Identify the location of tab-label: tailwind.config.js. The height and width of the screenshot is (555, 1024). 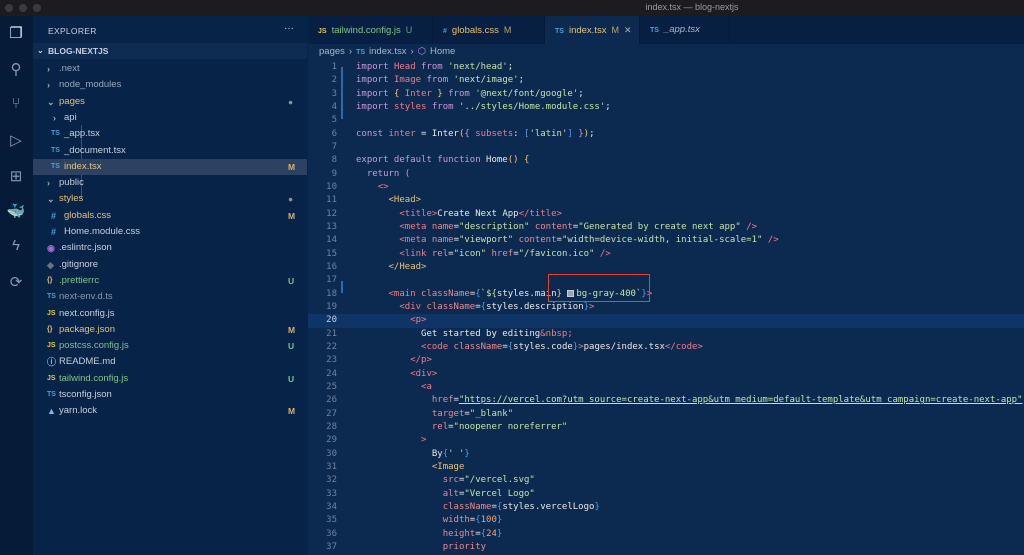
(366, 30).